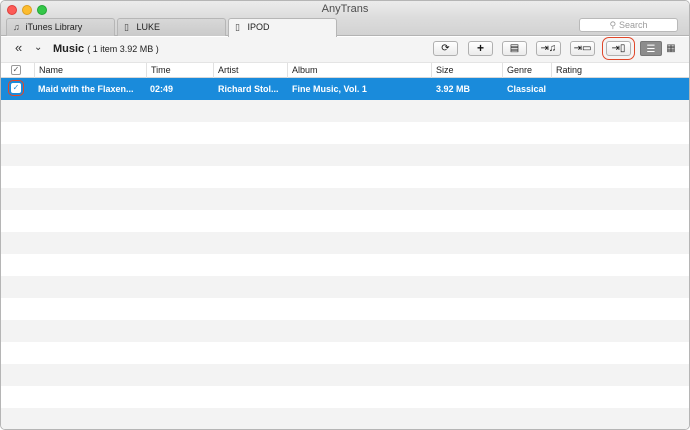 This screenshot has height=430, width=690. Describe the element at coordinates (466, 70) in the screenshot. I see `column-header-size: Size` at that location.